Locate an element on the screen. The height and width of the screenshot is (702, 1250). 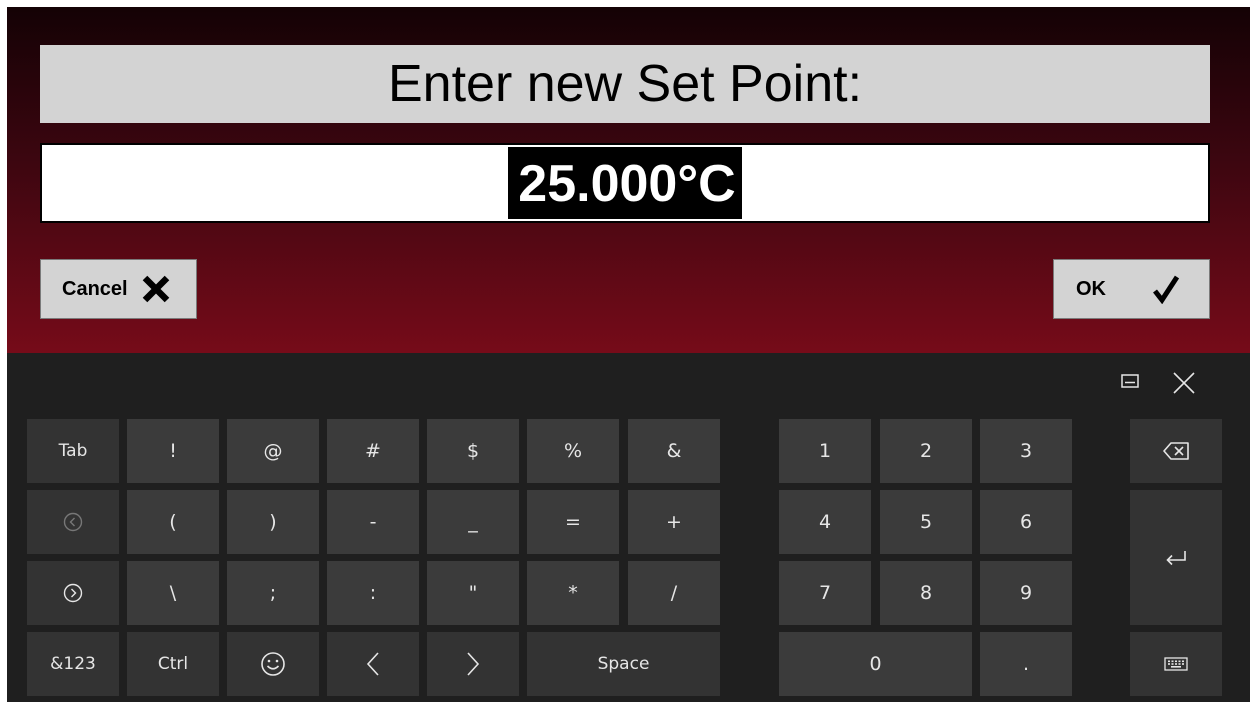
key-arrow-left is located at coordinates (373, 664).